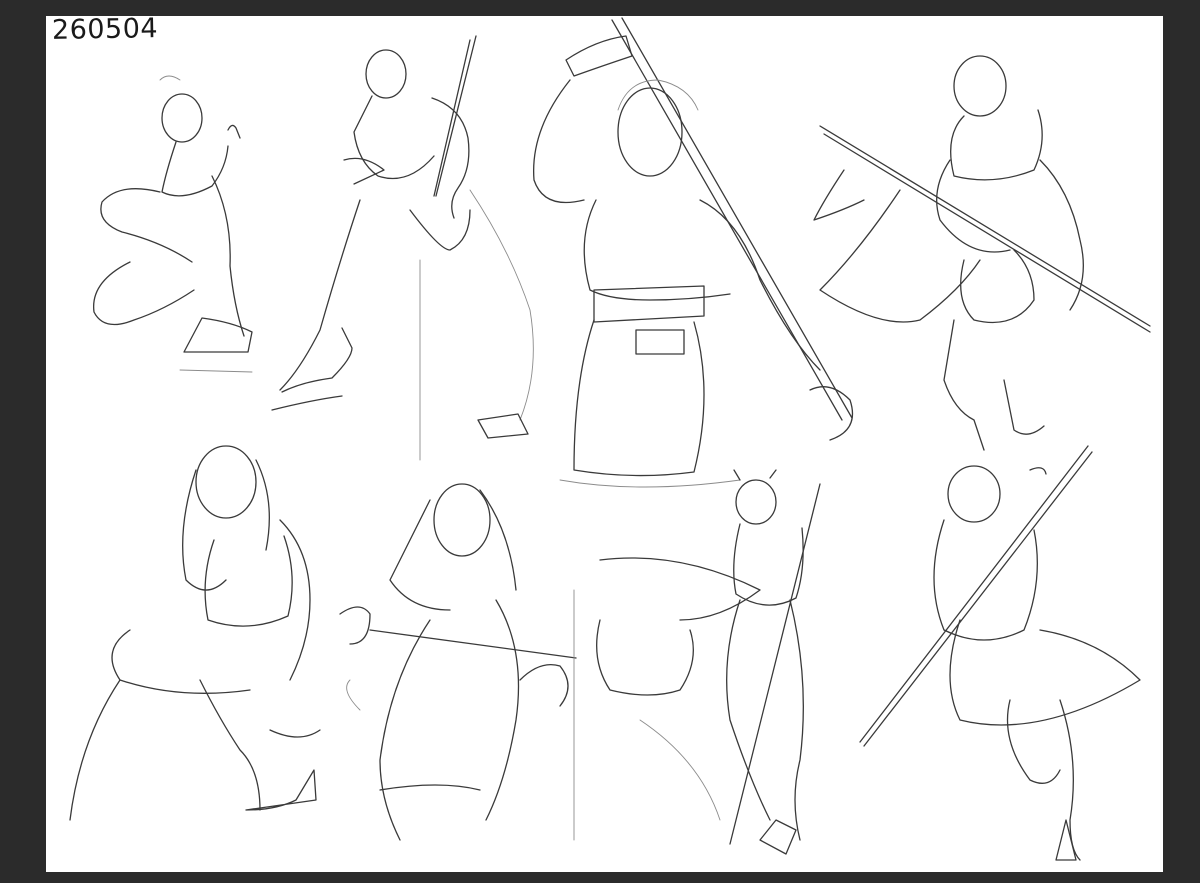  What do you see at coordinates (697, 662) in the screenshot?
I see `back-view-figure-sketch` at bounding box center [697, 662].